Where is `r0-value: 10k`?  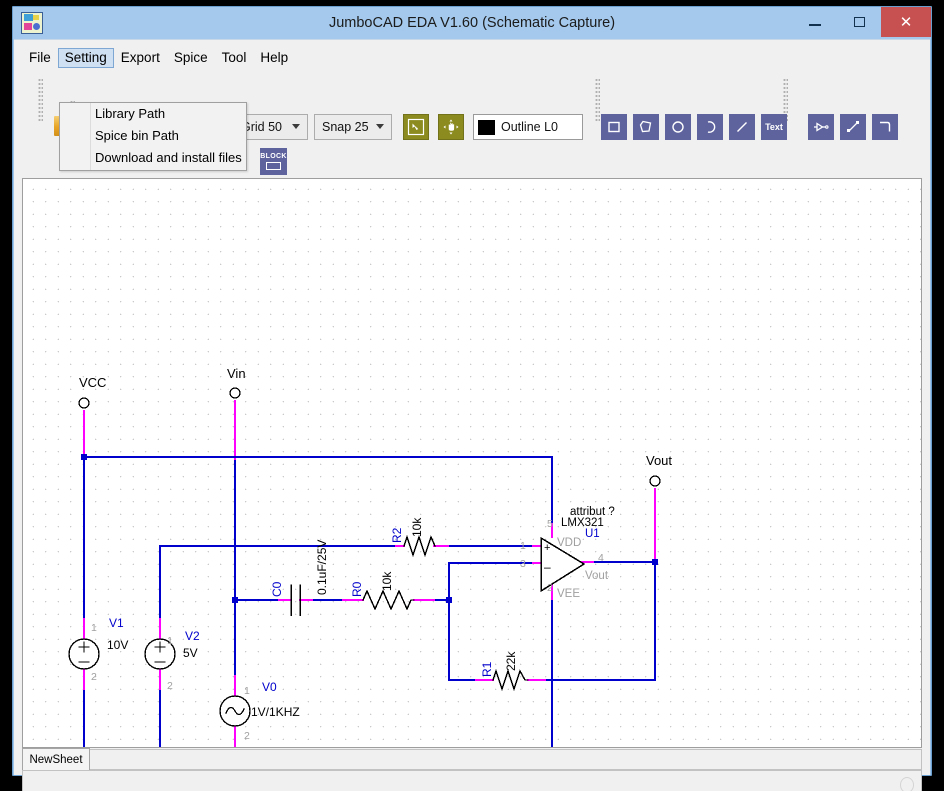
r0-value: 10k is located at coordinates (387, 581).